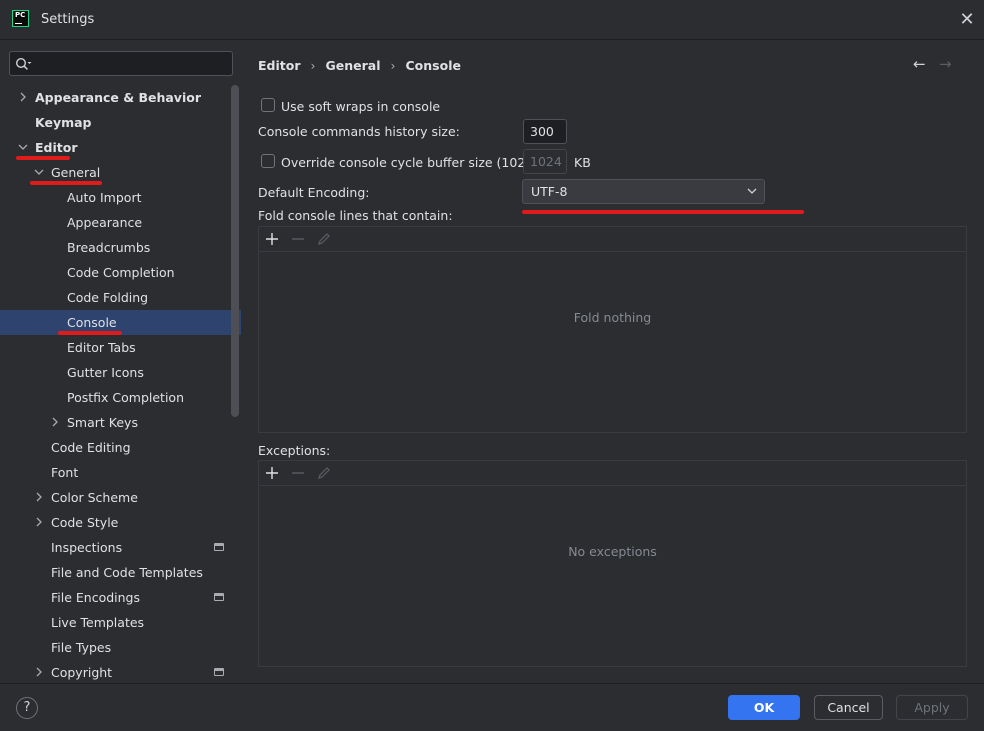 The height and width of the screenshot is (731, 984). What do you see at coordinates (120, 122) in the screenshot?
I see `sidebar-item-keymap: Keymap` at bounding box center [120, 122].